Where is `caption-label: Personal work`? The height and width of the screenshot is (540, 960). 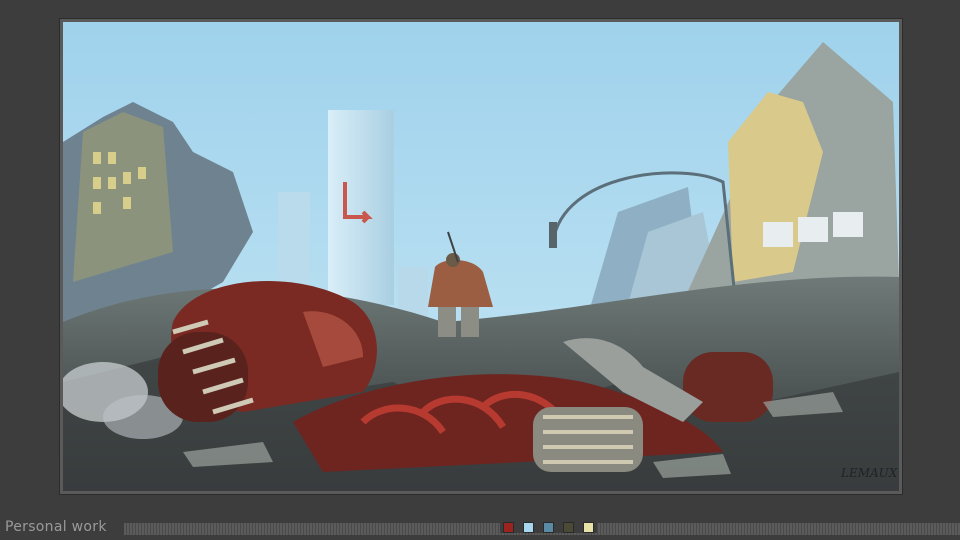 caption-label: Personal work is located at coordinates (56, 527).